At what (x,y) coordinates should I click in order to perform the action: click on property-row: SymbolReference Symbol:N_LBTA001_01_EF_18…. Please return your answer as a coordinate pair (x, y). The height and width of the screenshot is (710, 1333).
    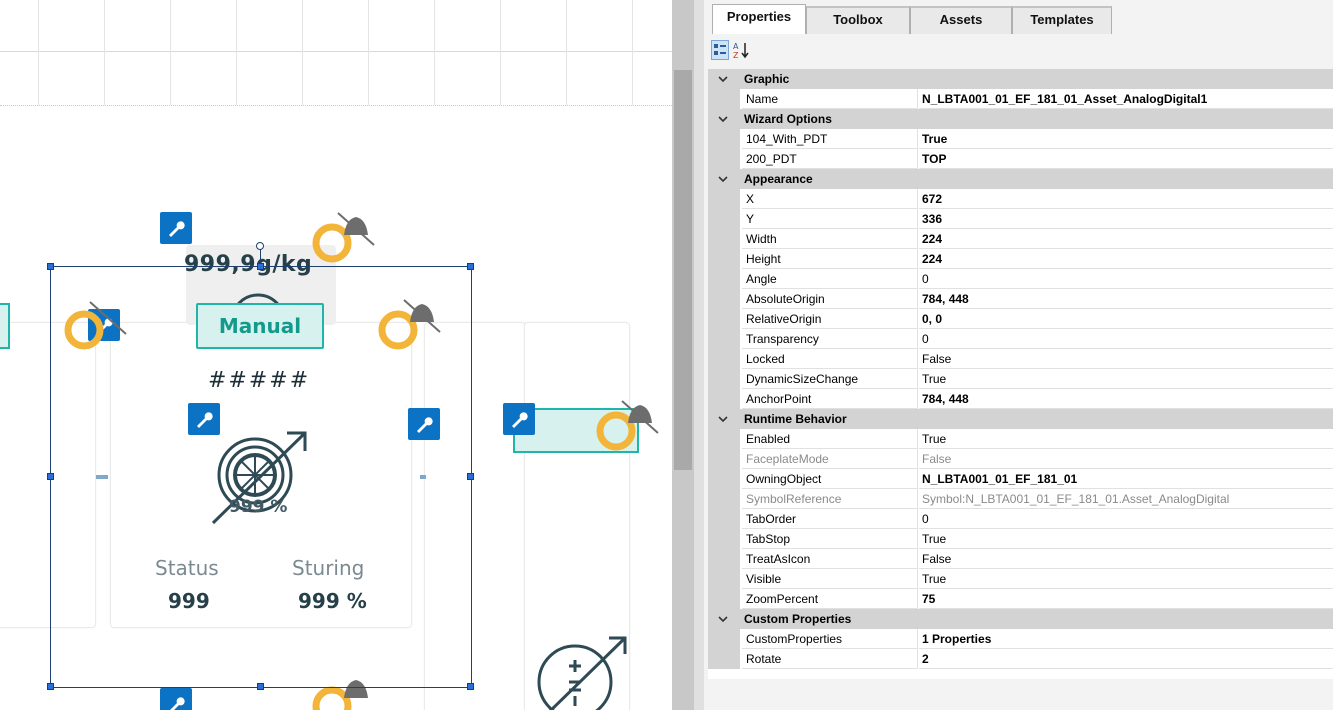
    Looking at the image, I should click on (1020, 499).